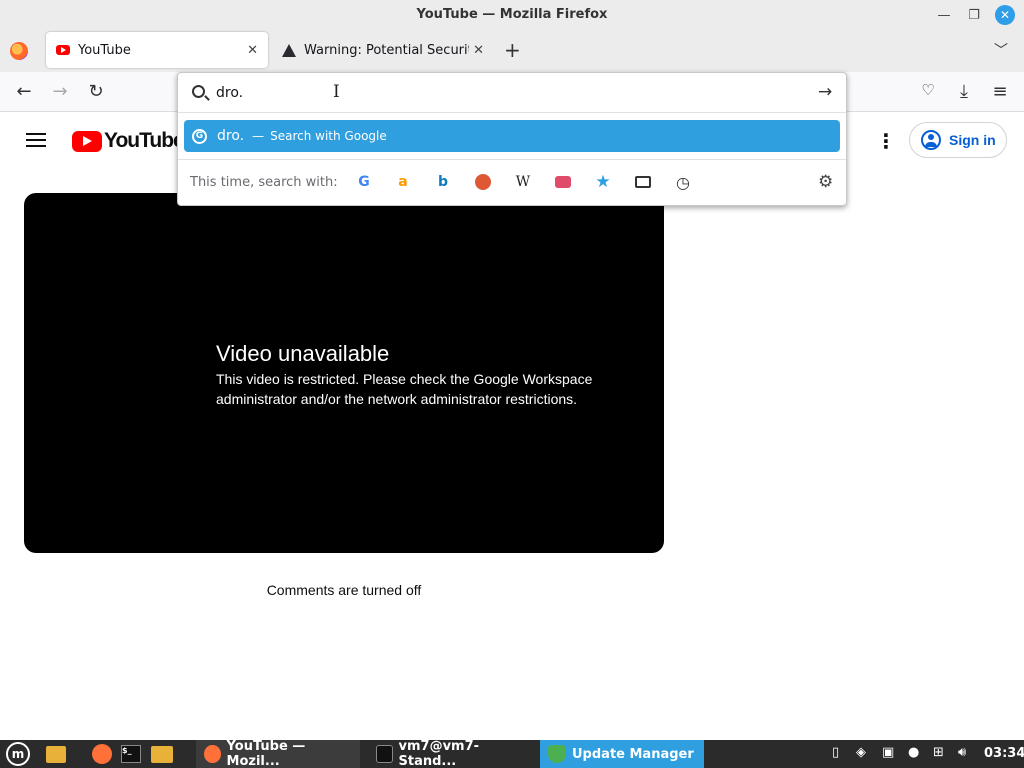 The image size is (1024, 768). Describe the element at coordinates (974, 15) in the screenshot. I see `maximize-button: ❐` at that location.